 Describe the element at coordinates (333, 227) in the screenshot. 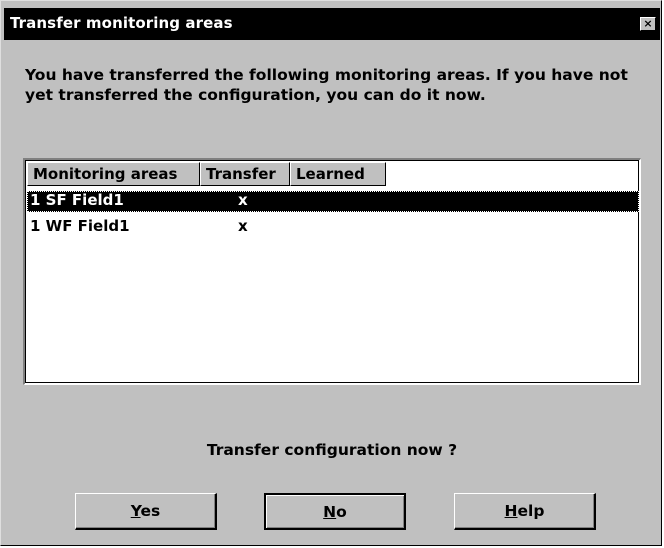

I see `list-row-wf-field1: 1 WF Field1 x` at that location.